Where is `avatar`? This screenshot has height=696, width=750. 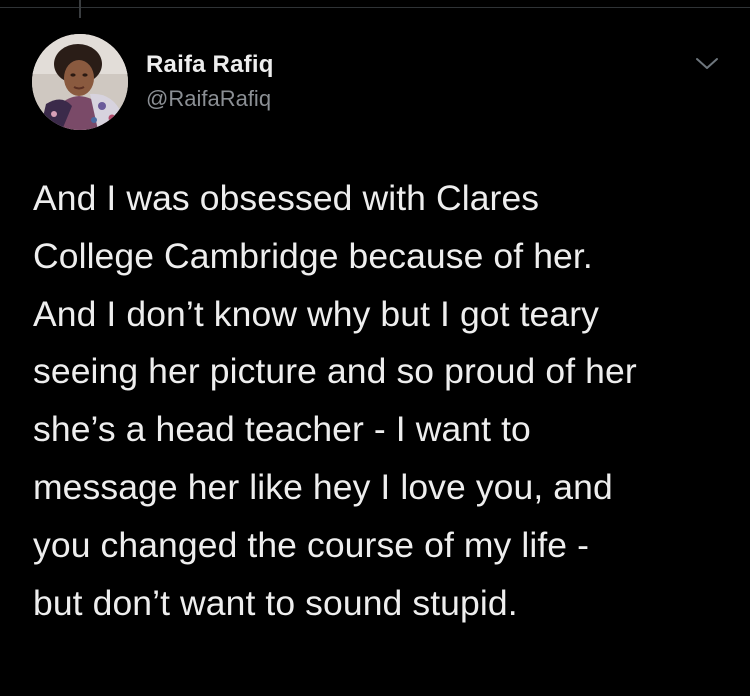
avatar is located at coordinates (80, 82).